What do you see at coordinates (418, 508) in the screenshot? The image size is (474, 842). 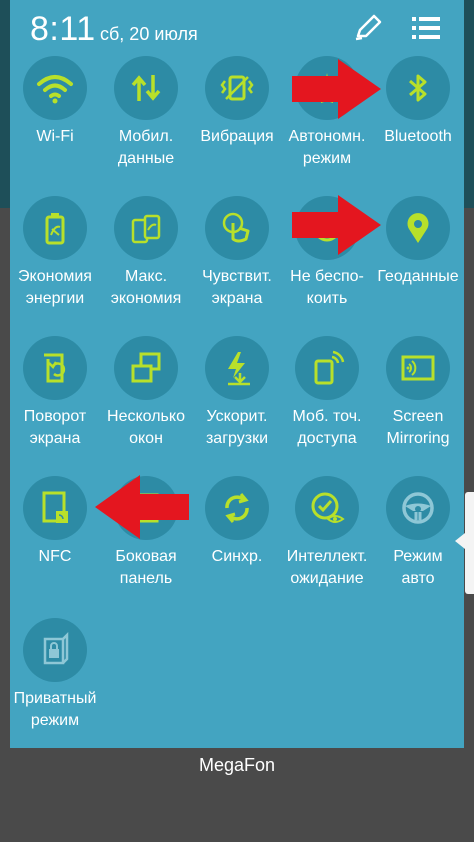 I see `car-mode-icon` at bounding box center [418, 508].